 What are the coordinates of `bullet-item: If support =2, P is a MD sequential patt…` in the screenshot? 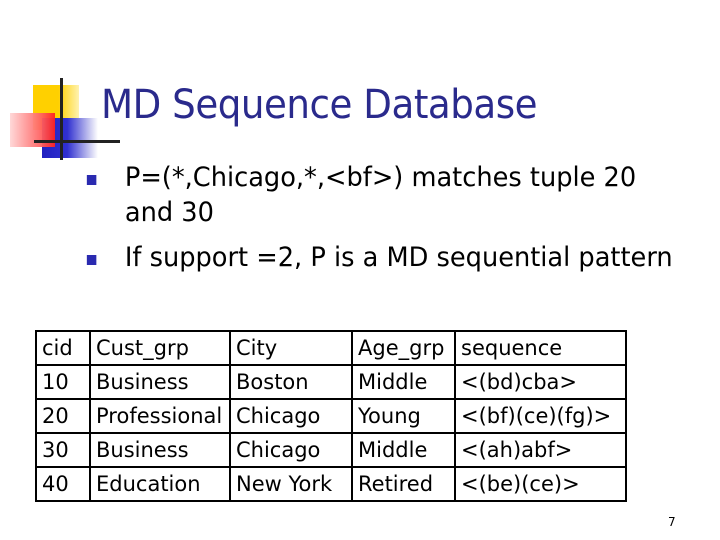 It's located at (378, 257).